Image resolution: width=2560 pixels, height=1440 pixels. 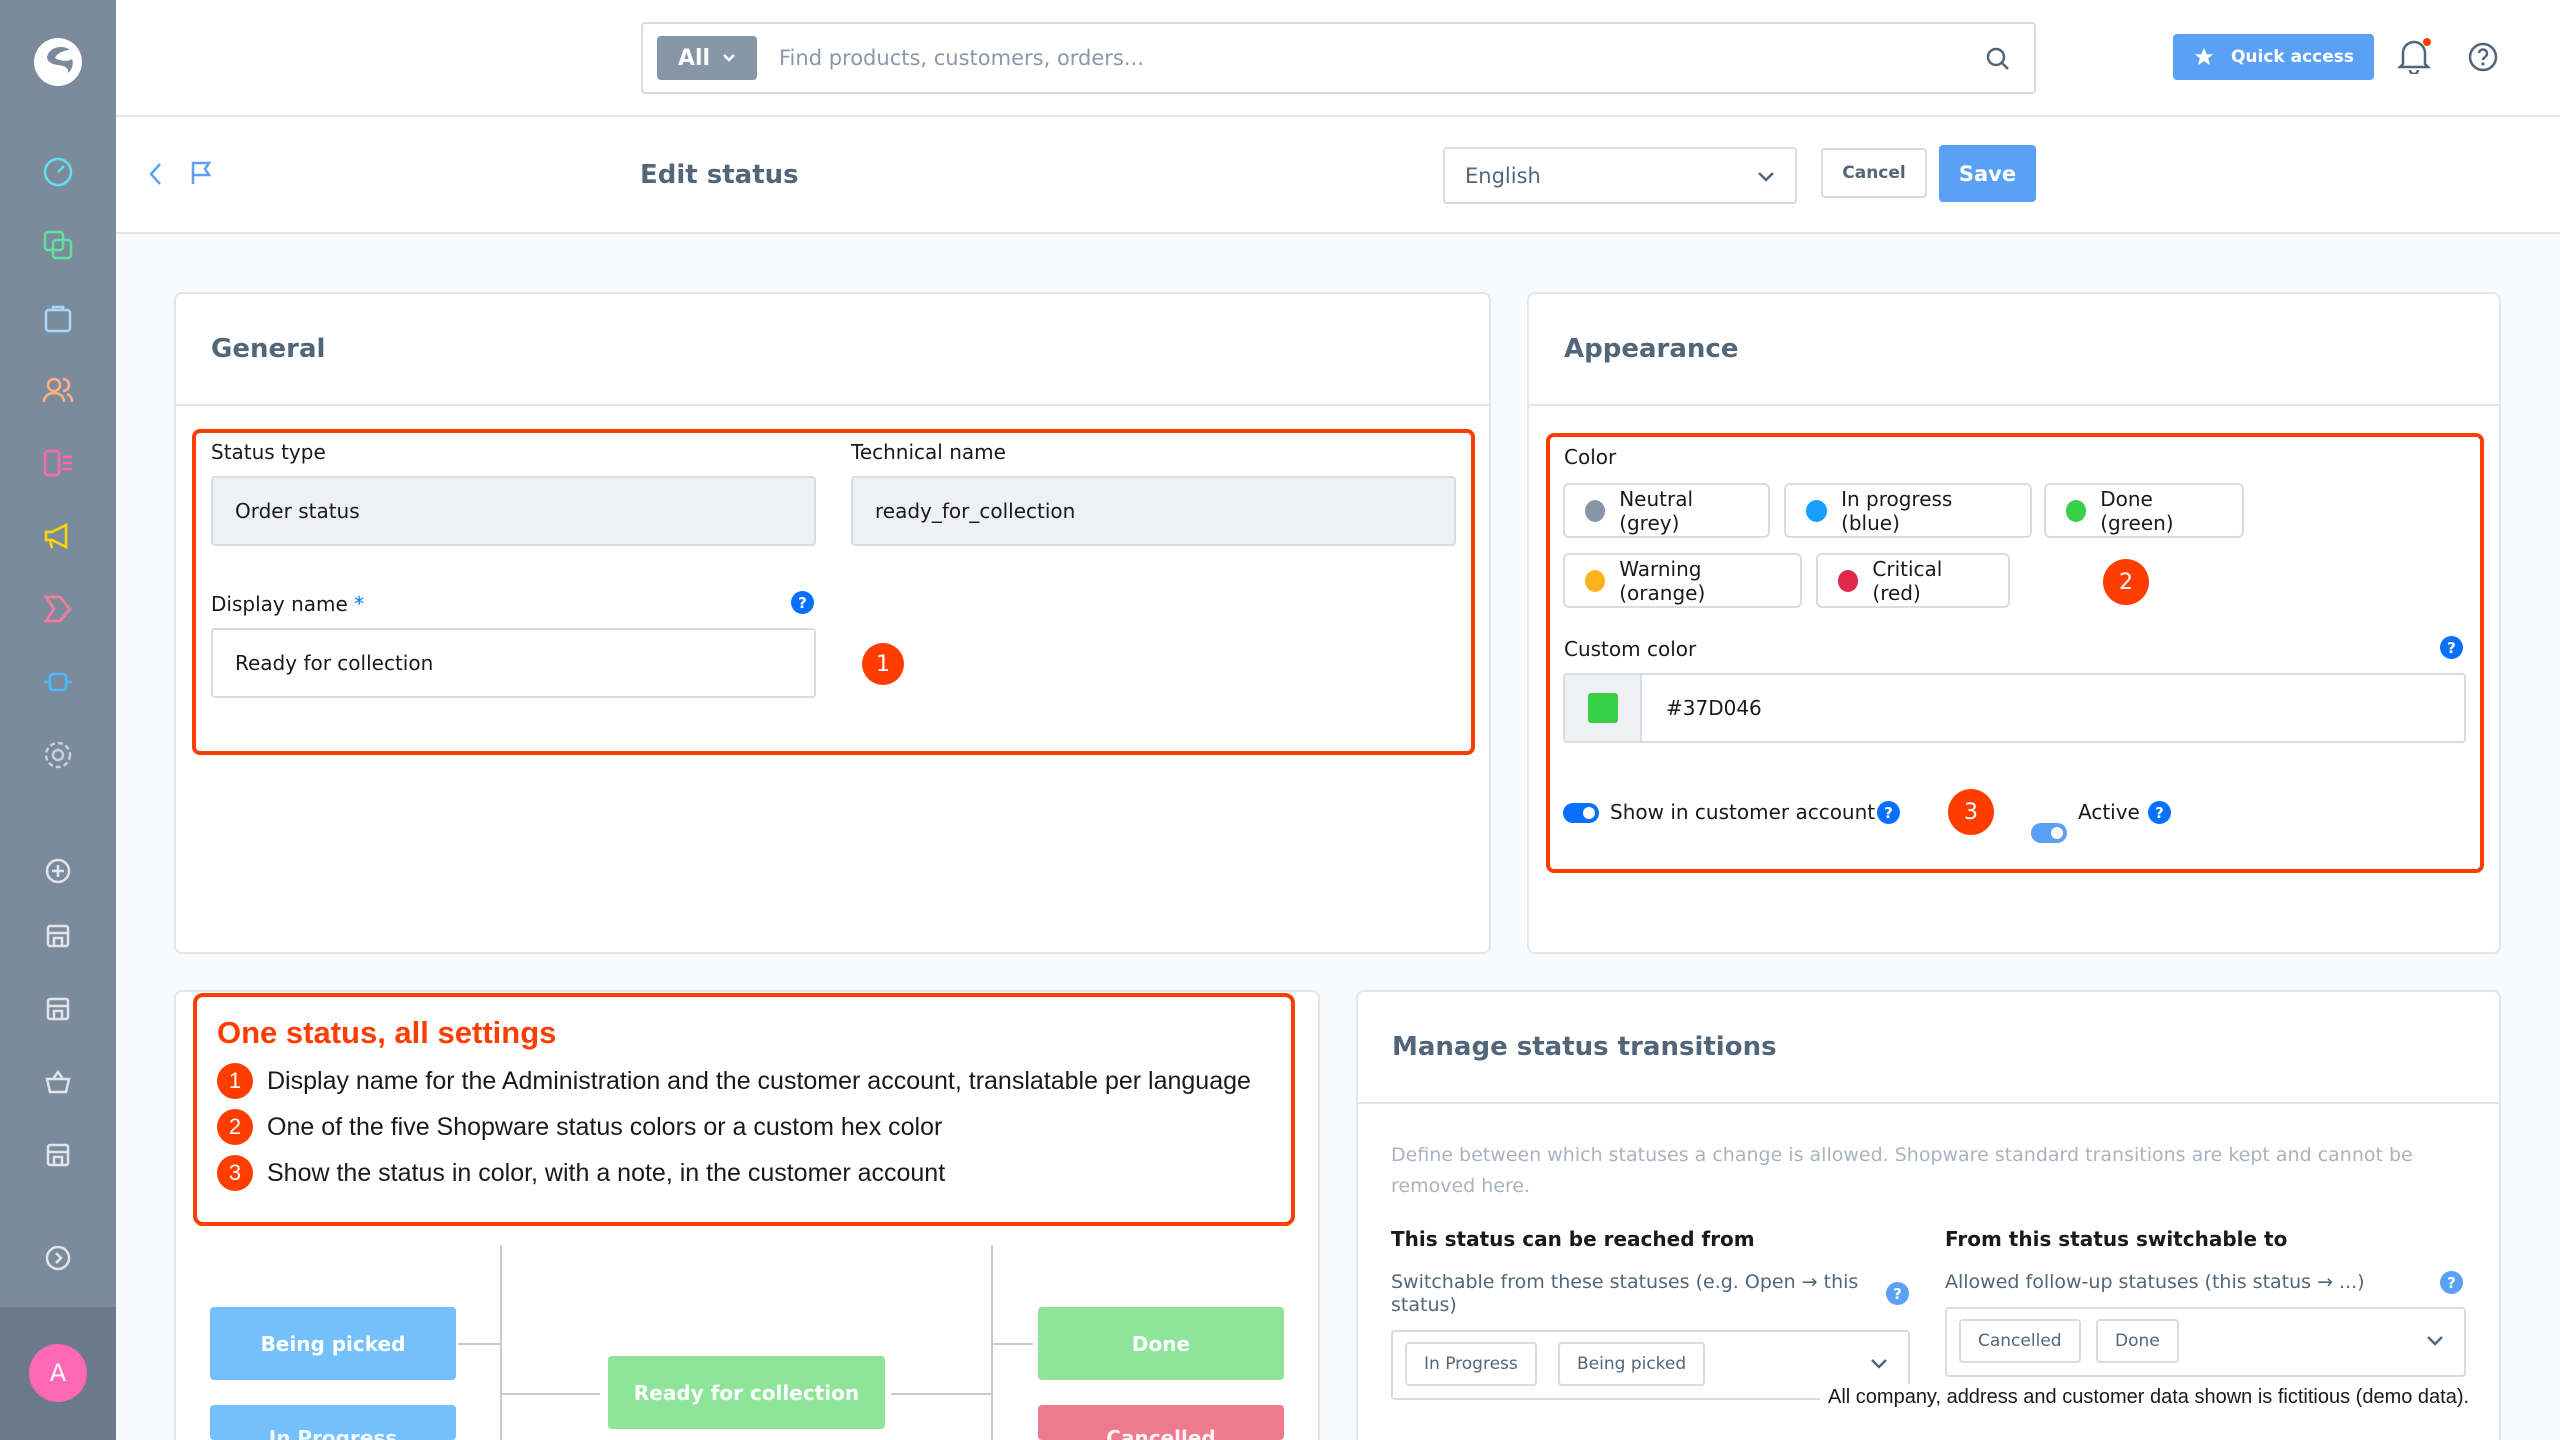 What do you see at coordinates (1632, 1364) in the screenshot?
I see `status-tag: Being picked` at bounding box center [1632, 1364].